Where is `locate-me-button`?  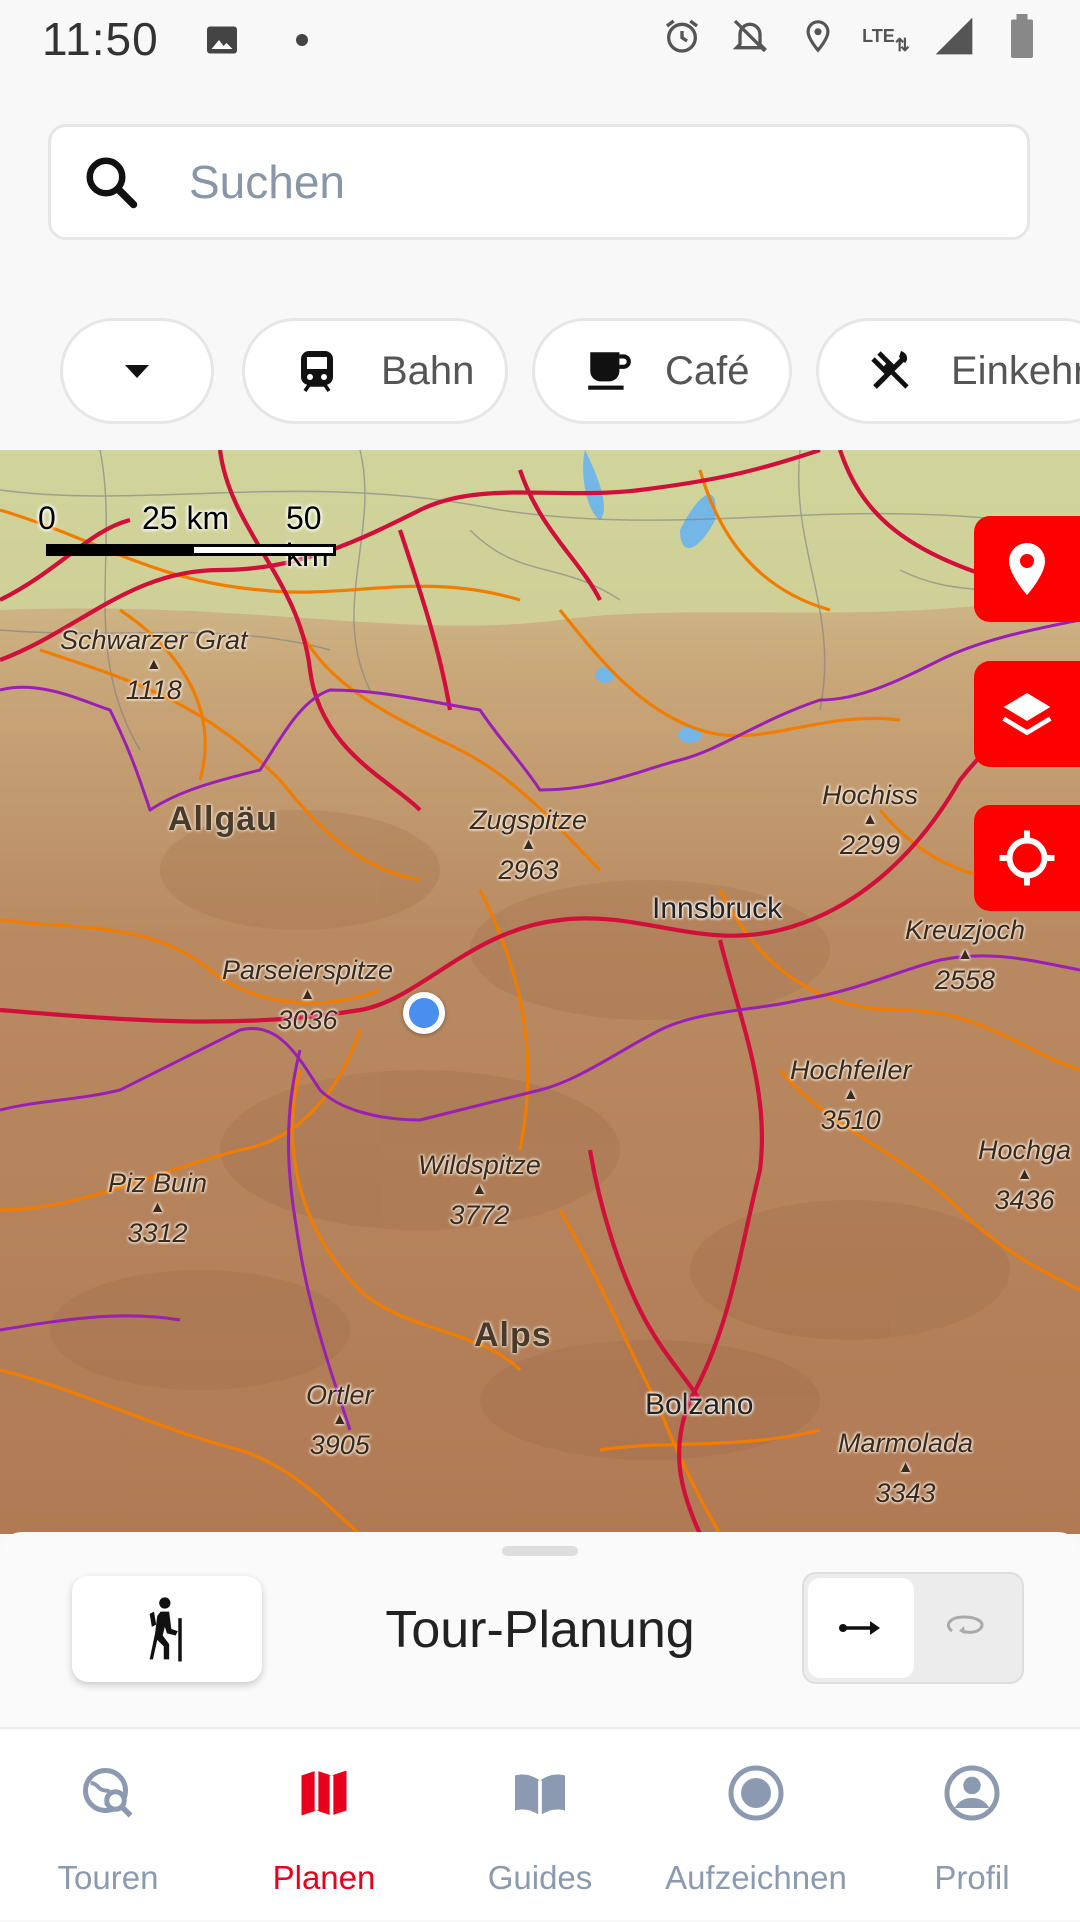 locate-me-button is located at coordinates (1027, 858).